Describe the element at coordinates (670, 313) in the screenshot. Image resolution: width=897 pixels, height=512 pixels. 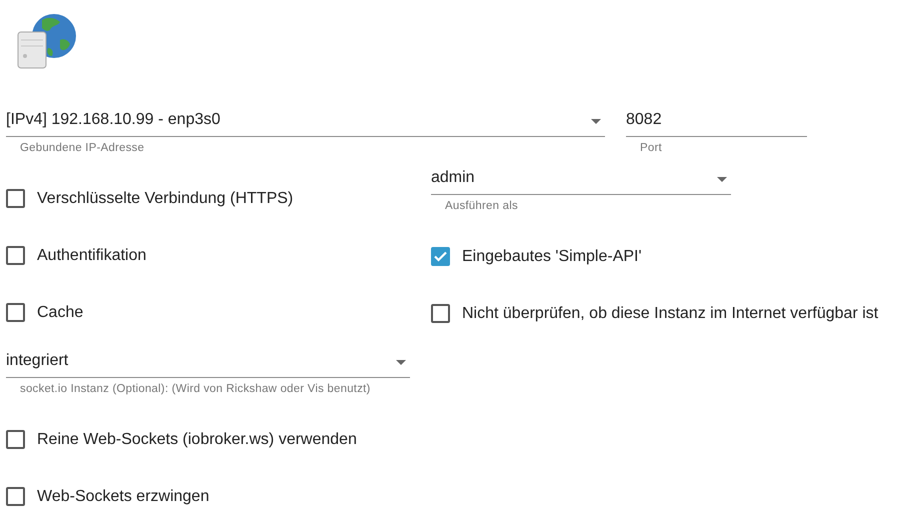
I see `checkbox-label: Nicht überprüfen, ob diese Instanz im Internet verfügbar ist` at that location.